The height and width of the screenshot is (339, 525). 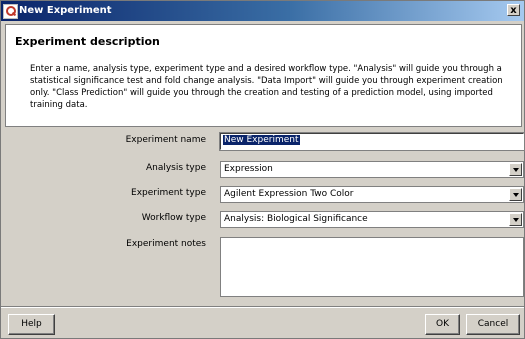 What do you see at coordinates (87, 41) in the screenshot?
I see `description-heading: Experiment description` at bounding box center [87, 41].